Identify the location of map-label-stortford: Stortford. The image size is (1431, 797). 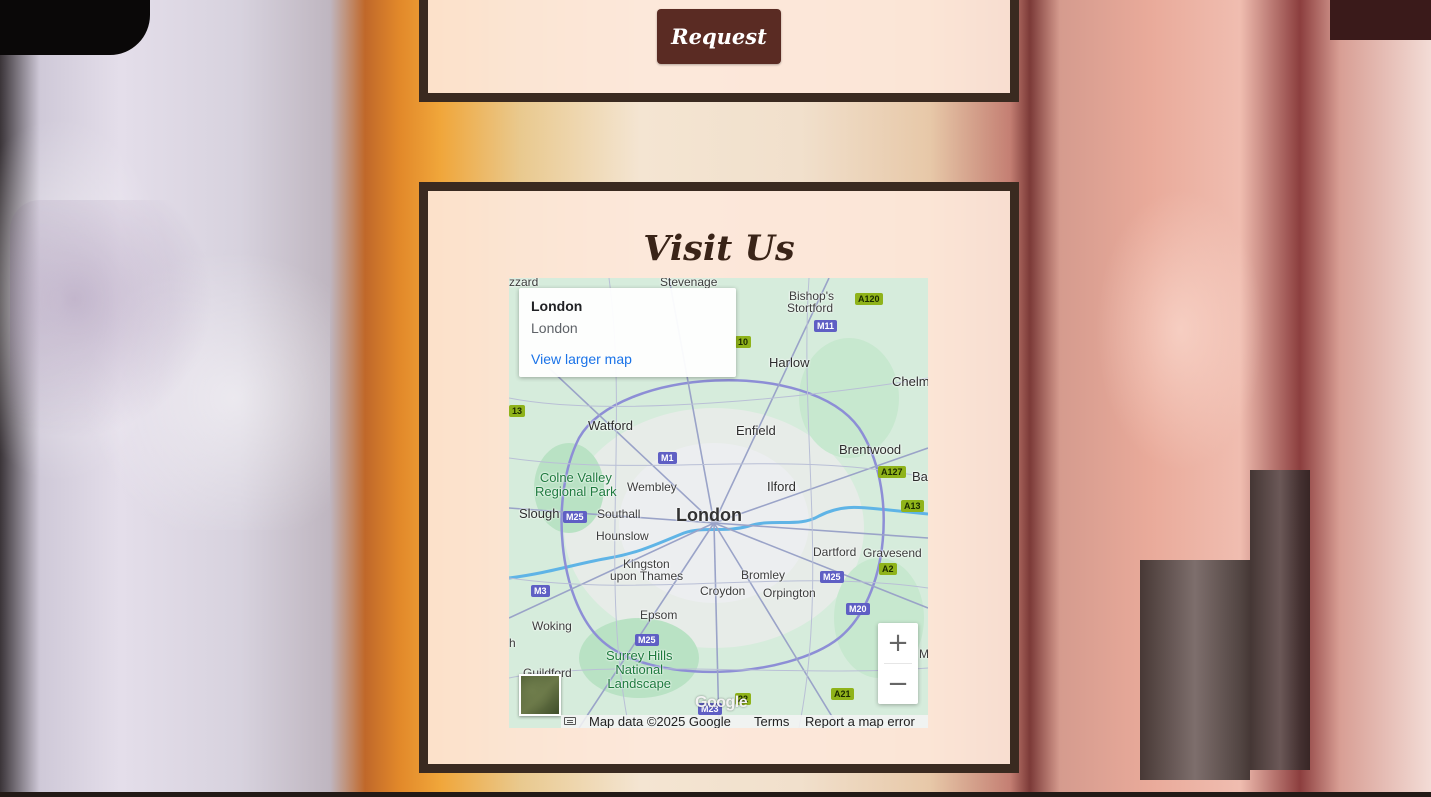
(810, 308).